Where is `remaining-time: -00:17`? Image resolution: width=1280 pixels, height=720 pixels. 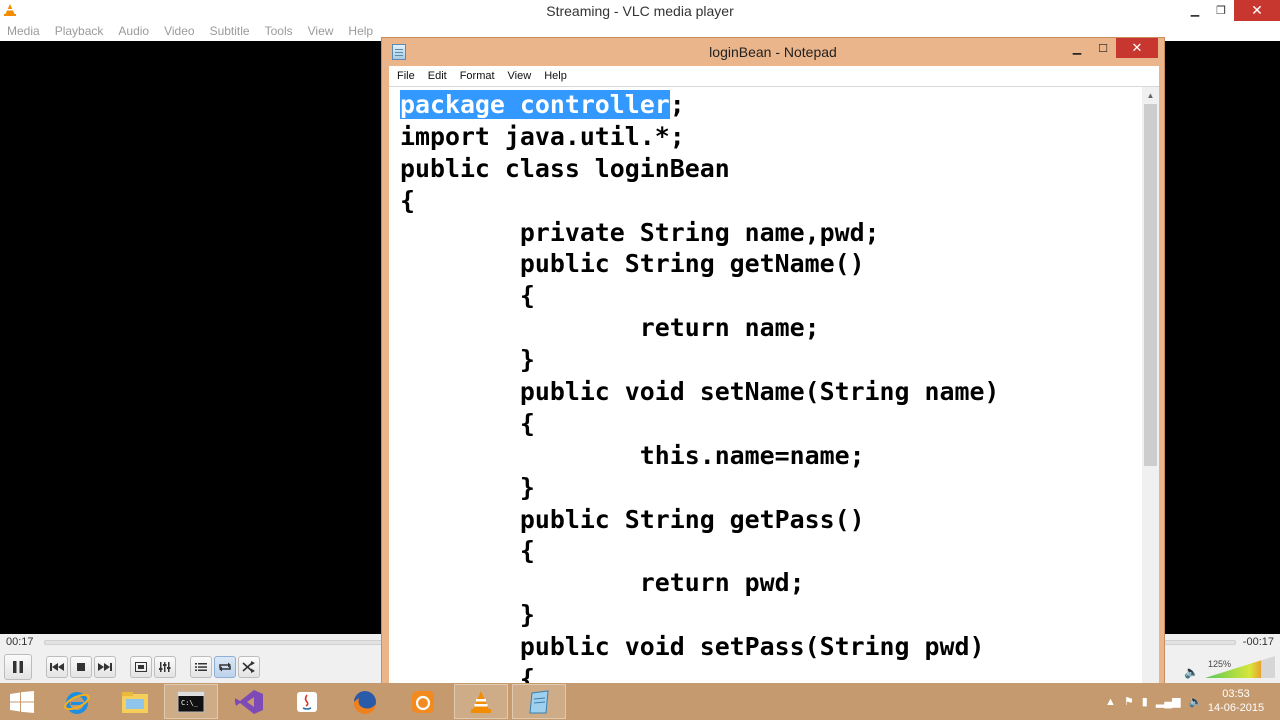 remaining-time: -00:17 is located at coordinates (1258, 642).